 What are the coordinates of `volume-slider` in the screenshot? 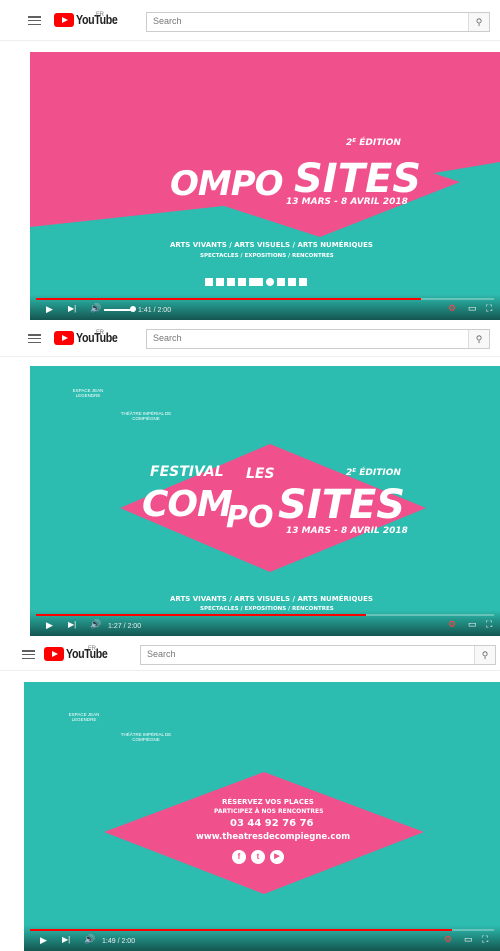 It's located at (118, 310).